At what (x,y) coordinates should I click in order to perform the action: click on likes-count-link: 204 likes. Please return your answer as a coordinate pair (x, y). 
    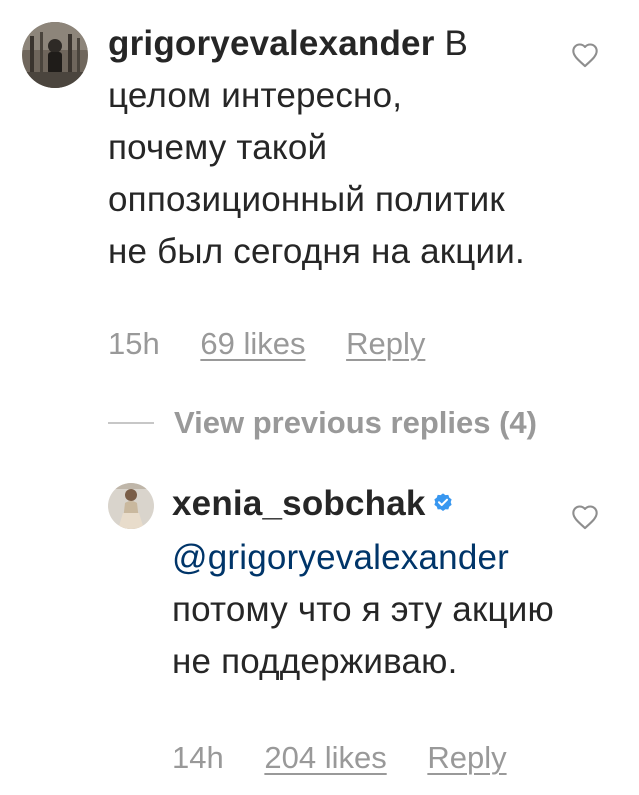
    Looking at the image, I should click on (325, 758).